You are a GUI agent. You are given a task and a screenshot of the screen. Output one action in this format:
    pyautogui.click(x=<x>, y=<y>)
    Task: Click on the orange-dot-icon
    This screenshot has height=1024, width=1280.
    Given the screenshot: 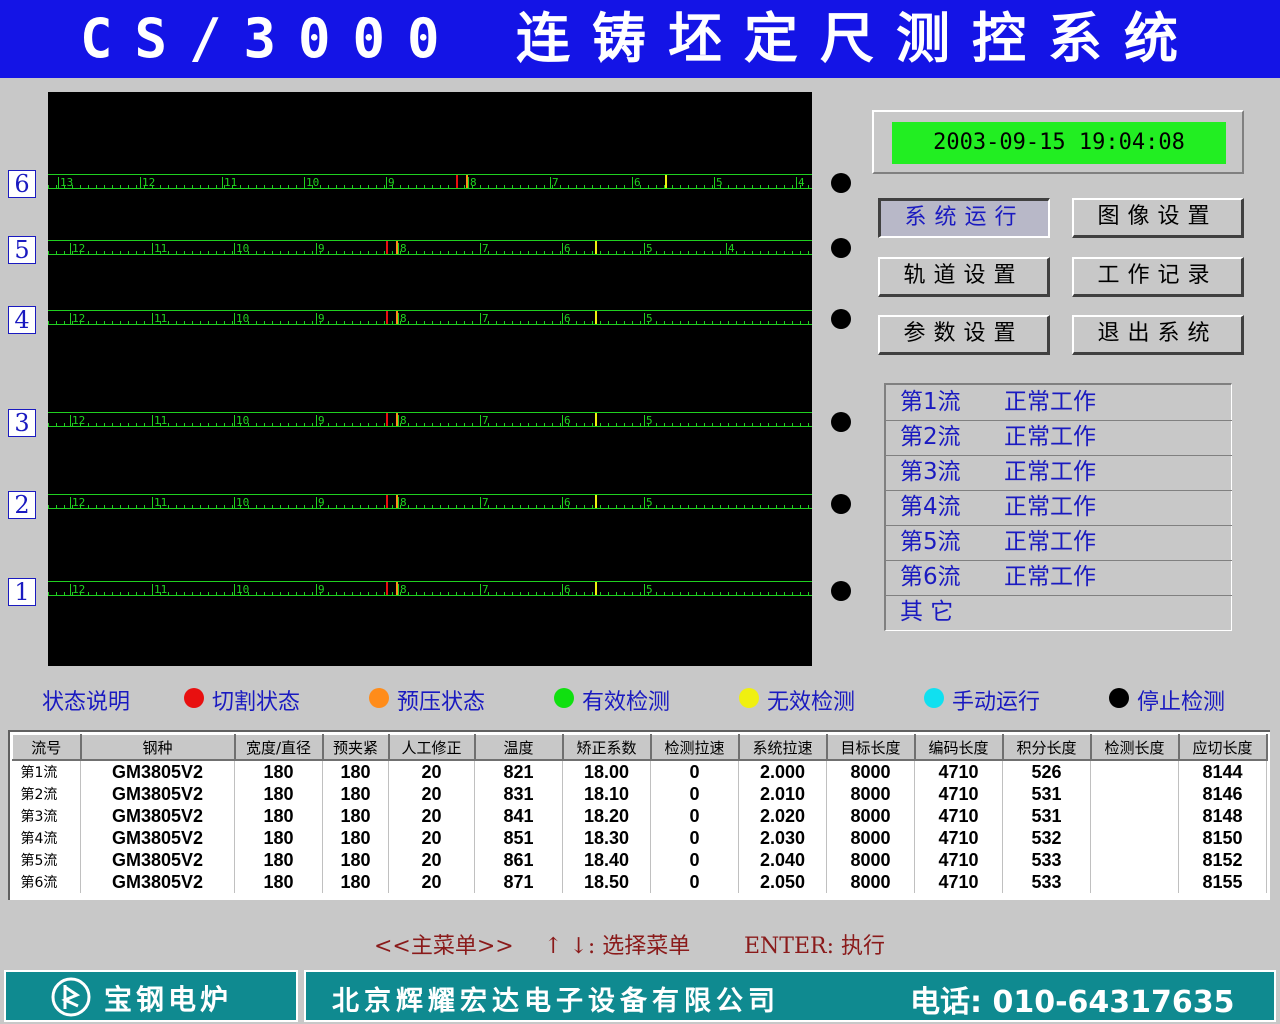 What is the action you would take?
    pyautogui.click(x=379, y=698)
    